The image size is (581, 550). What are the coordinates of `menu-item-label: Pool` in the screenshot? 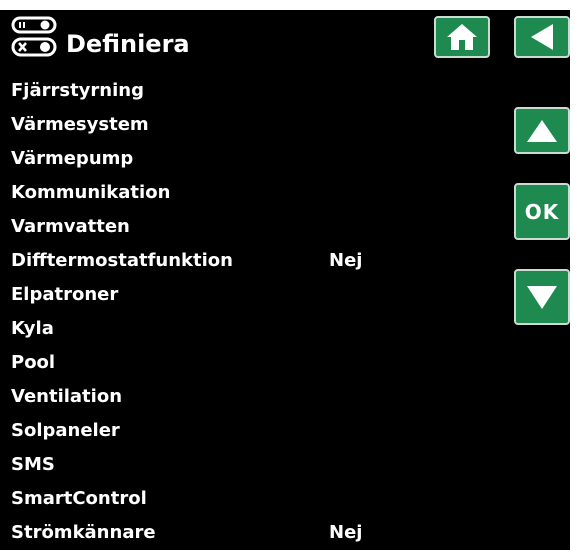 It's located at (33, 362).